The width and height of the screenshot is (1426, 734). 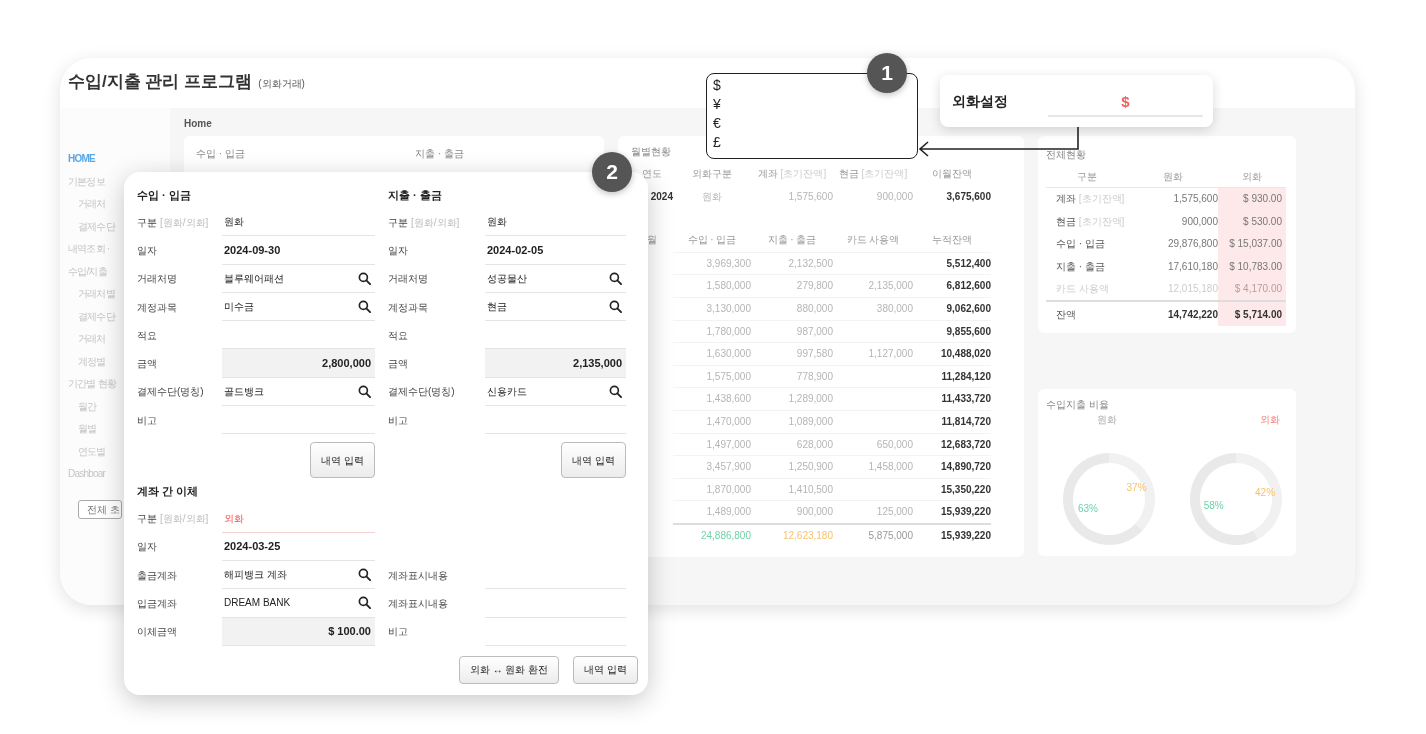 I want to click on input-field: 신용카드, so click(x=555, y=392).